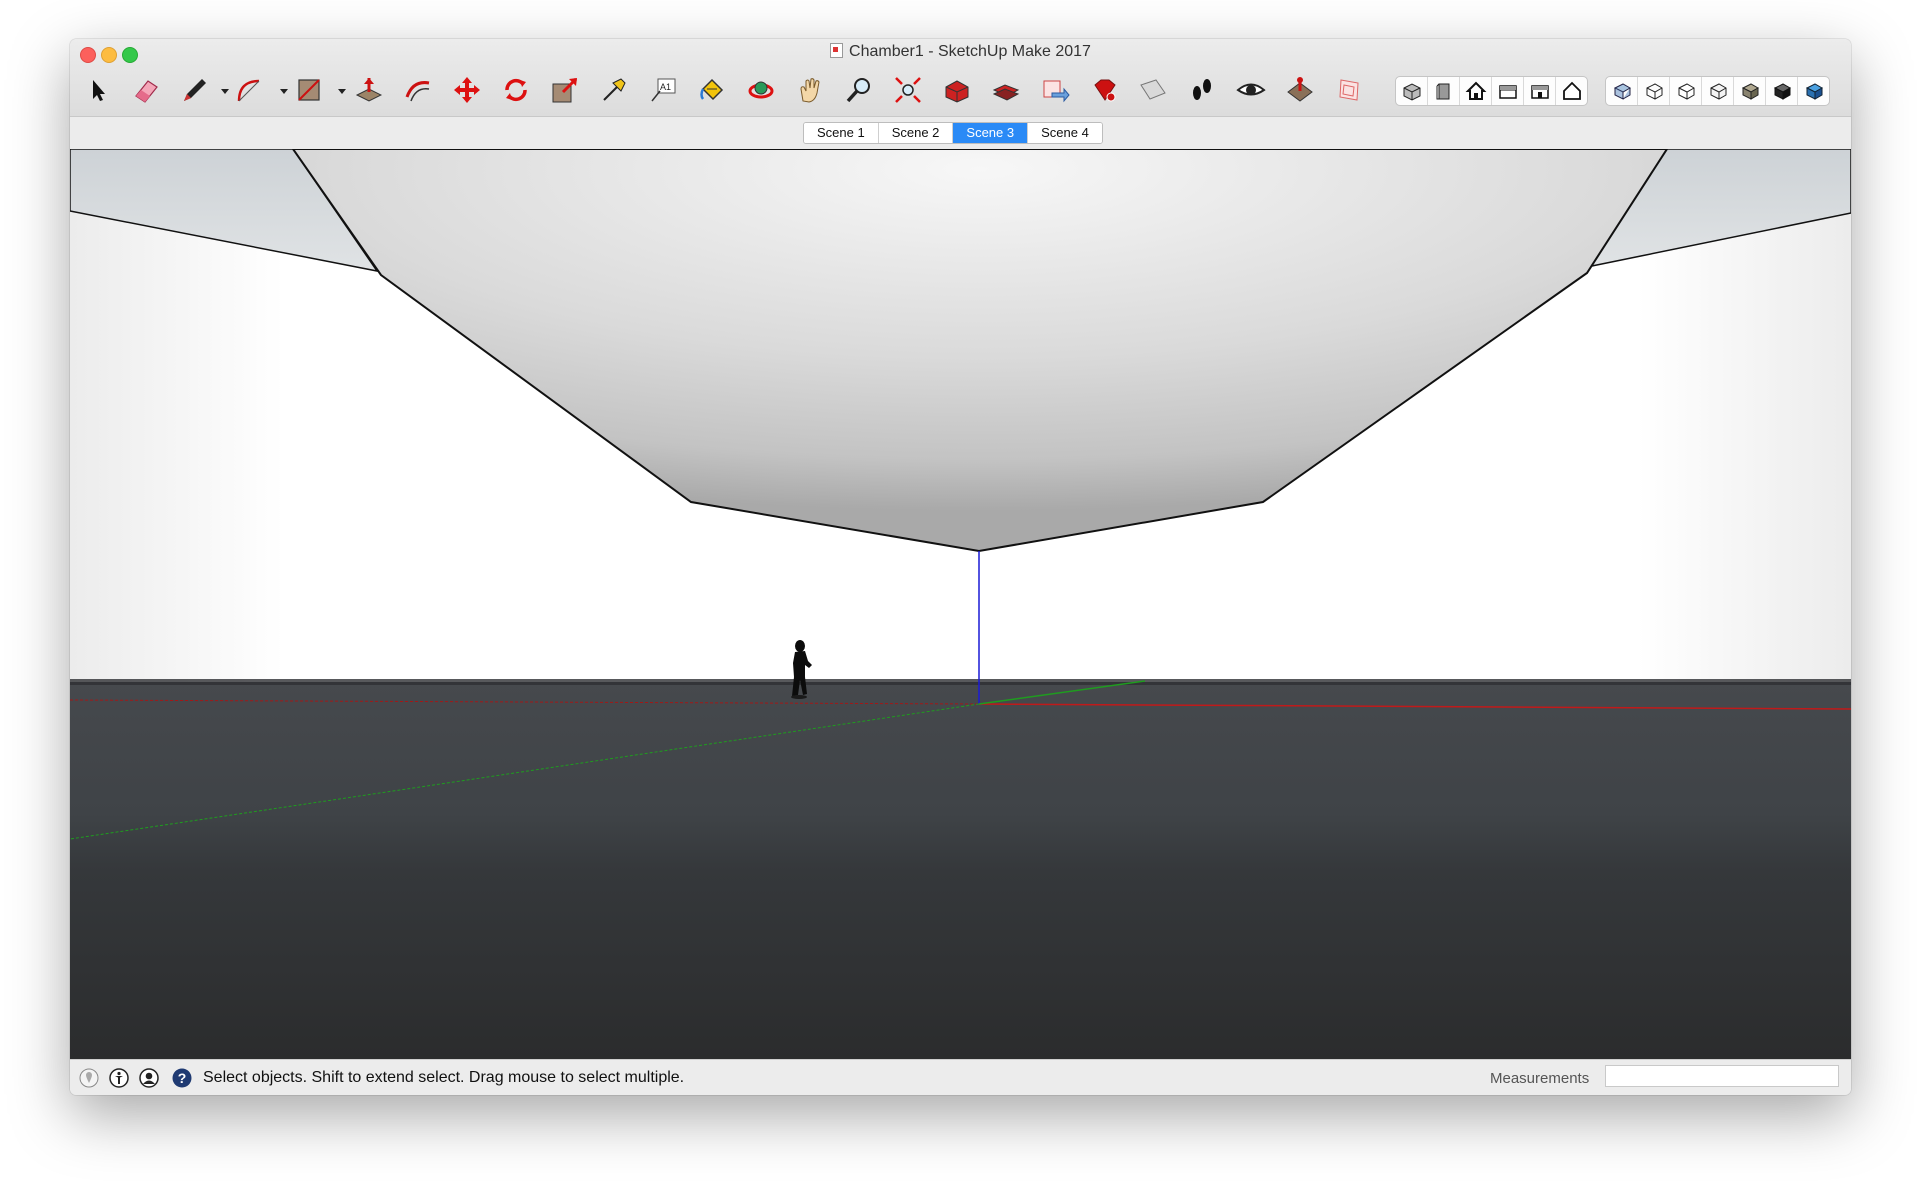 The image size is (1920, 1194). I want to click on monochrome-style-icon, so click(1782, 91).